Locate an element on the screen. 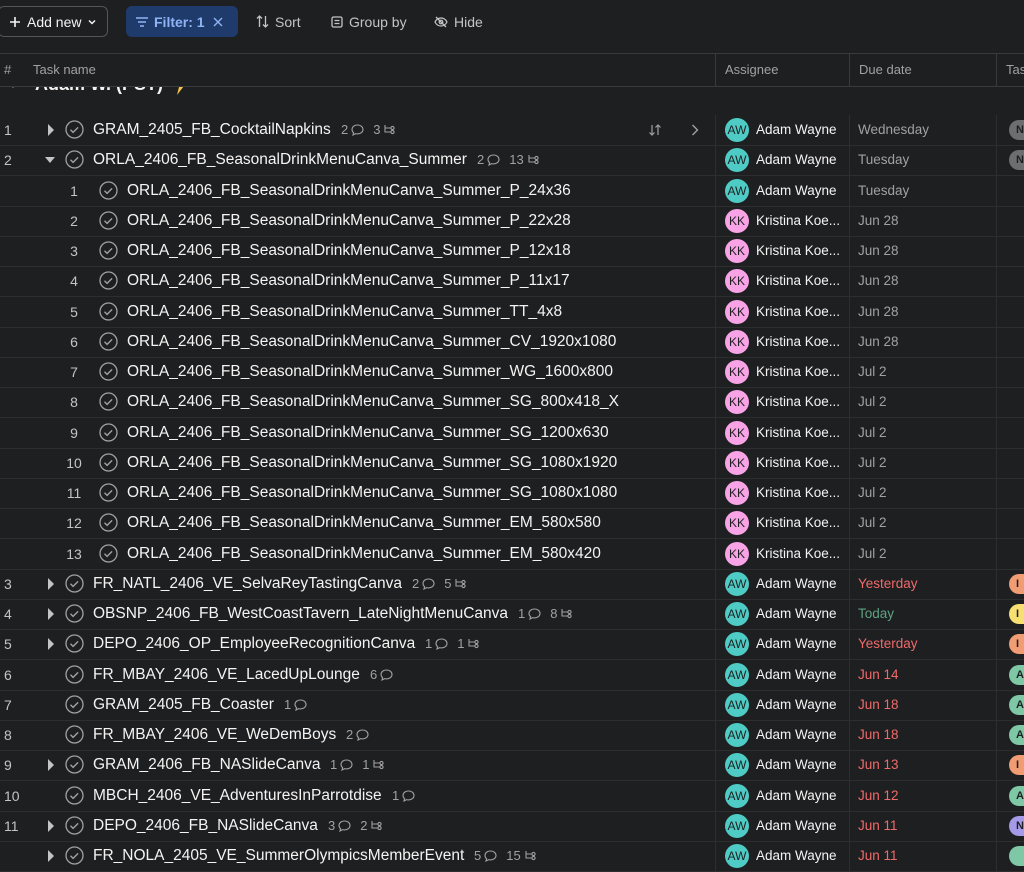 Image resolution: width=1024 pixels, height=872 pixels. task-name: DEPO_2406_OP_EmployeeRecognitionCanva is located at coordinates (254, 644).